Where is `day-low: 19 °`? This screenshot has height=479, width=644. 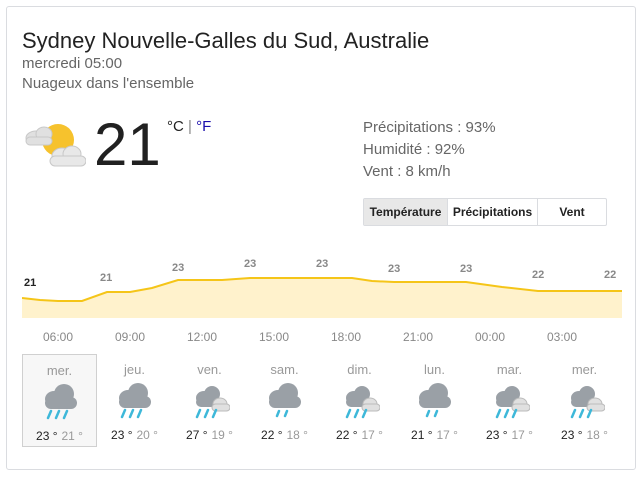 day-low: 19 ° is located at coordinates (222, 435).